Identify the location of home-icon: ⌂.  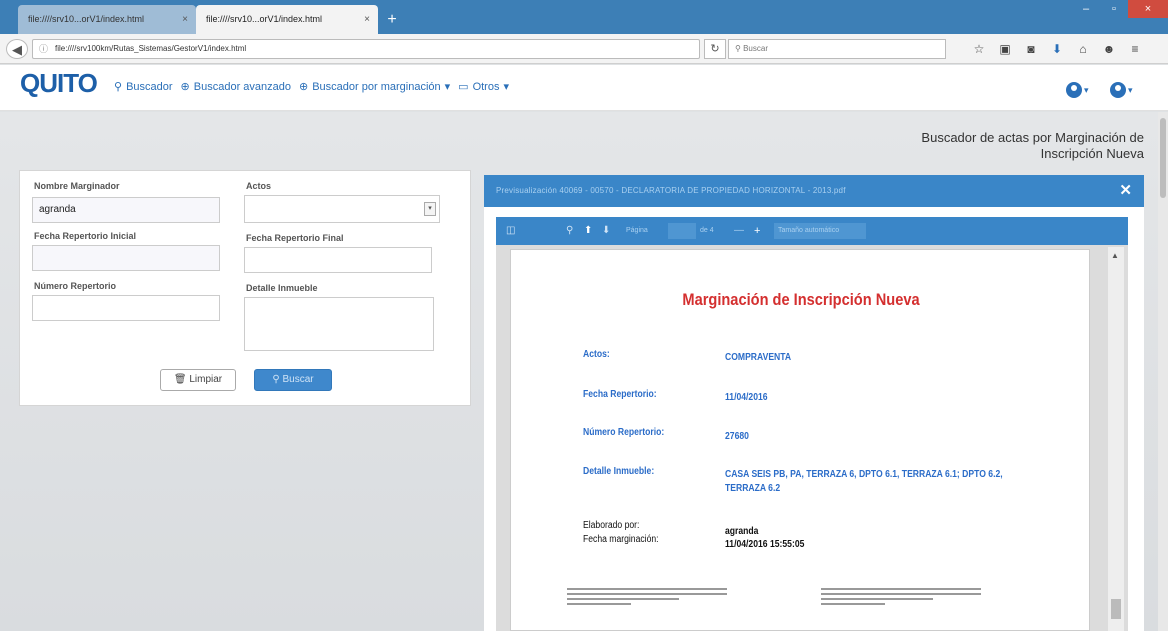
(1083, 49).